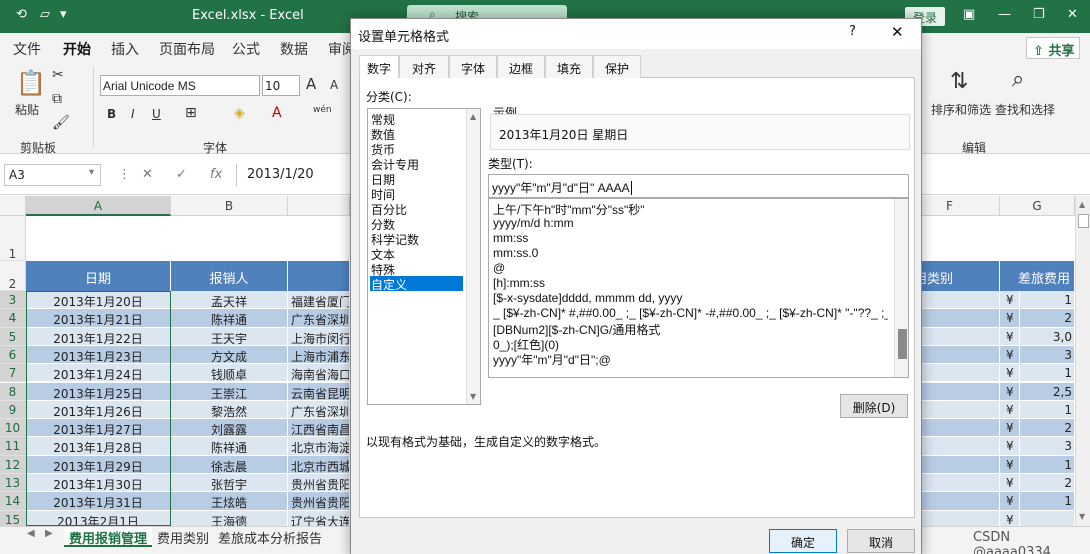 The height and width of the screenshot is (554, 1090). Describe the element at coordinates (98, 300) in the screenshot. I see `date-cell: 2013年1月20日` at that location.